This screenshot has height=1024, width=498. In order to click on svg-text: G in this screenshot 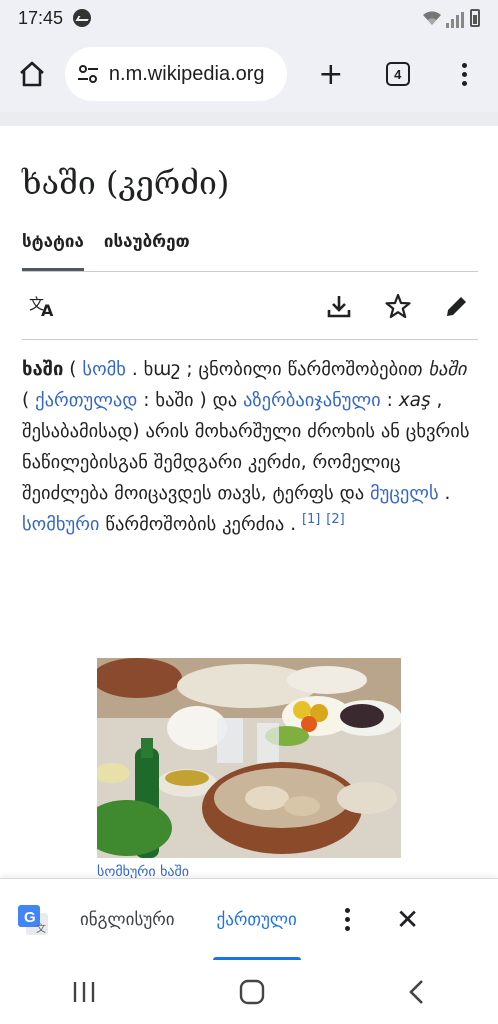, I will do `click(30, 917)`.